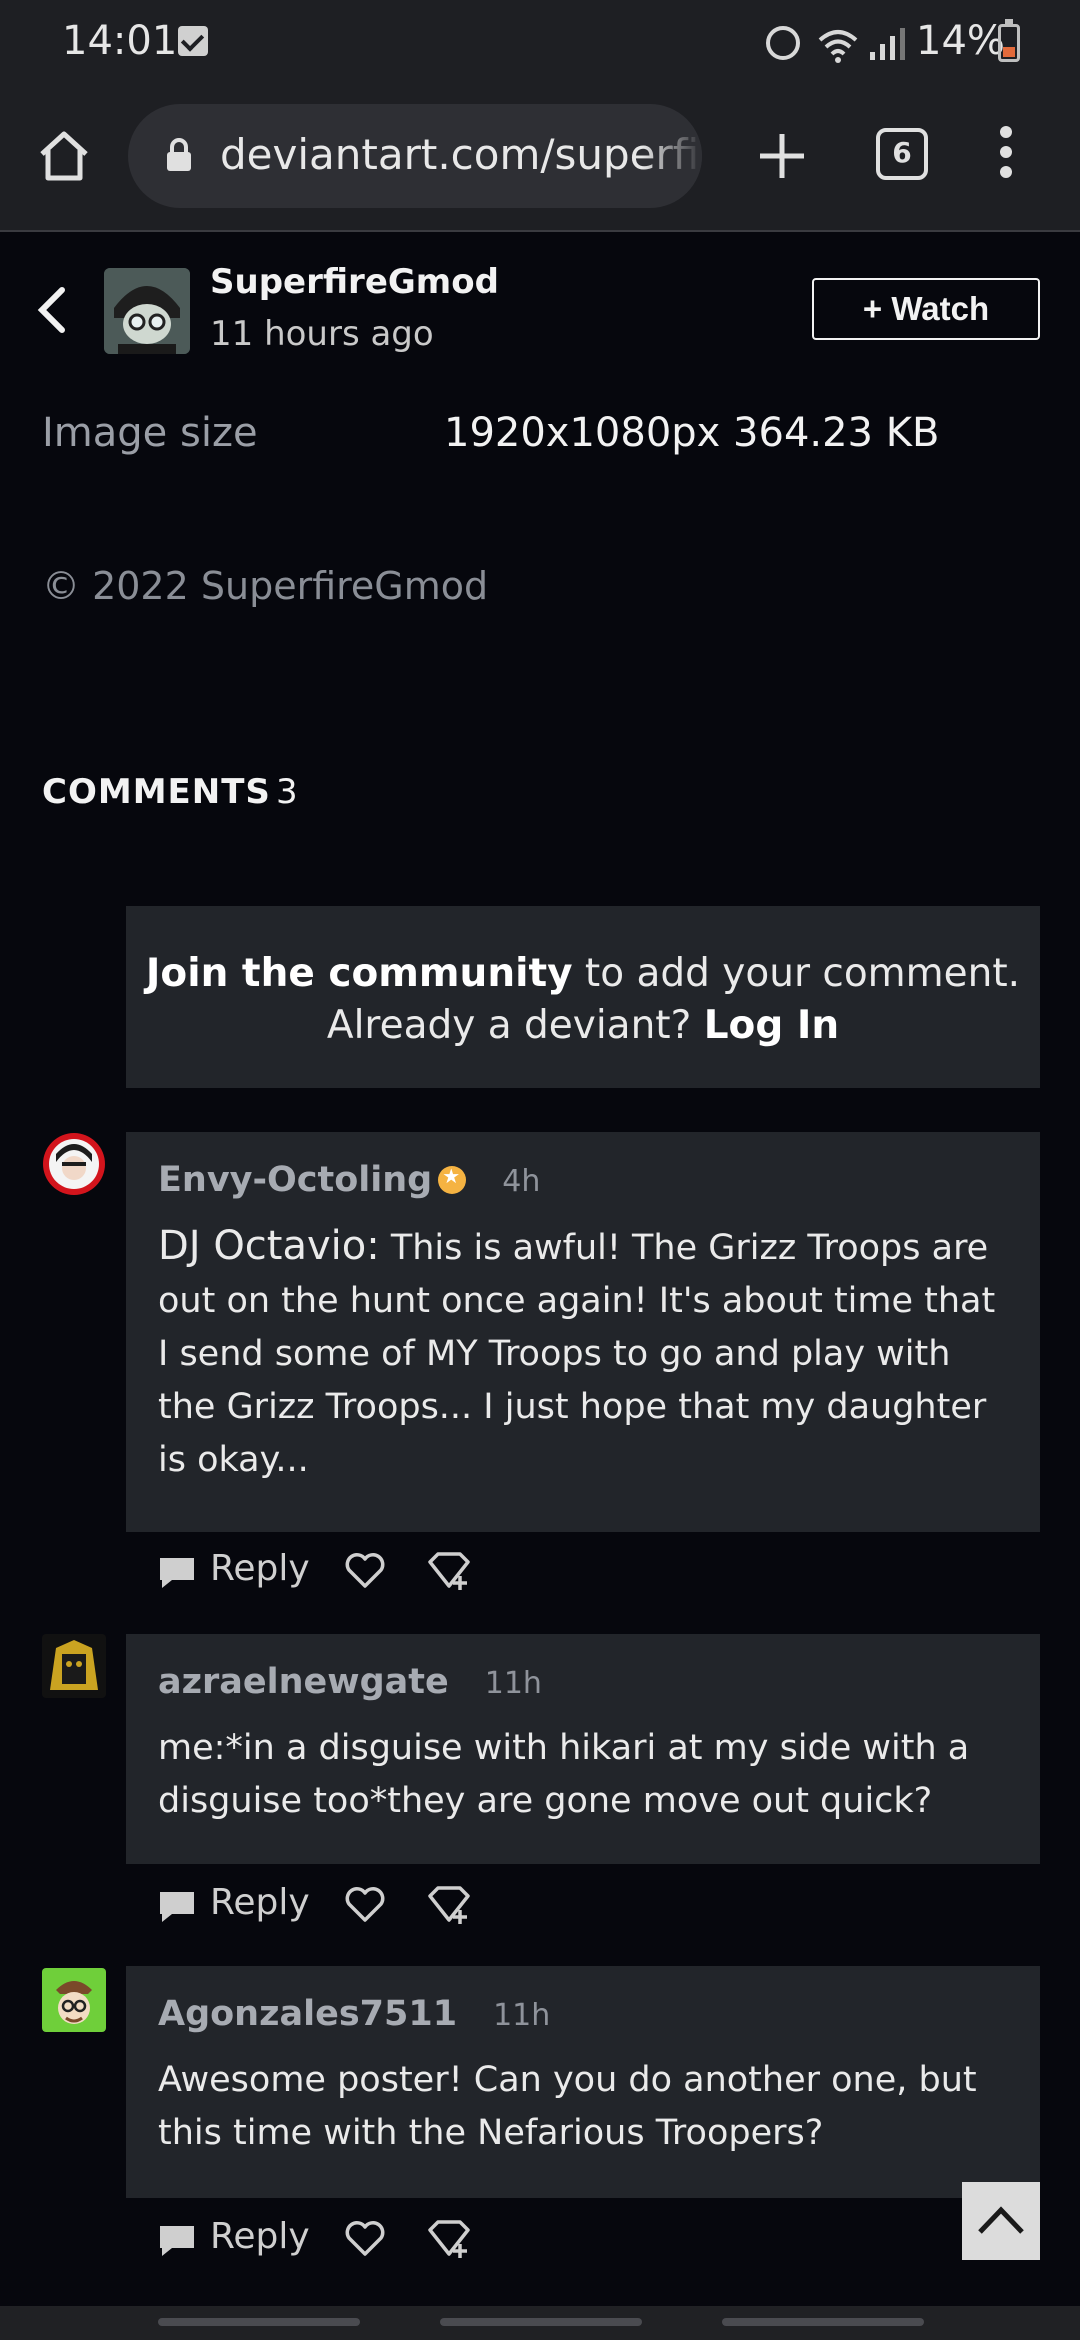 The width and height of the screenshot is (1080, 2340). Describe the element at coordinates (460, 154) in the screenshot. I see `url-text: deviantart.com/superfi` at that location.